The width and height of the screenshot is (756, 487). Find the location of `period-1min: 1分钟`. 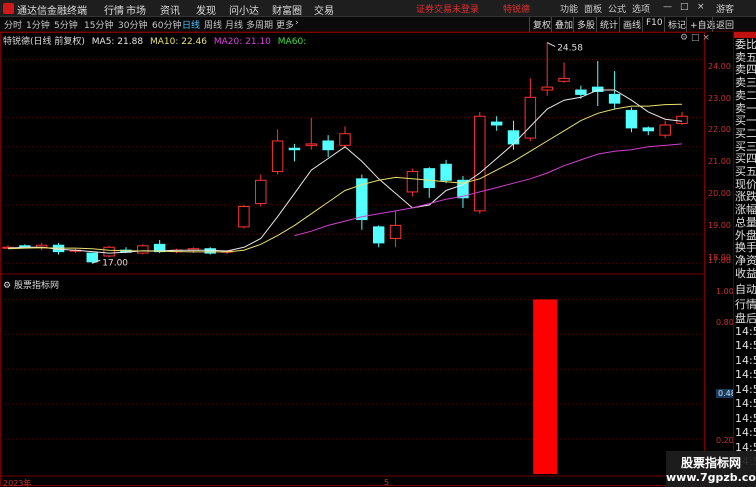

period-1min: 1分钟 is located at coordinates (38, 24).